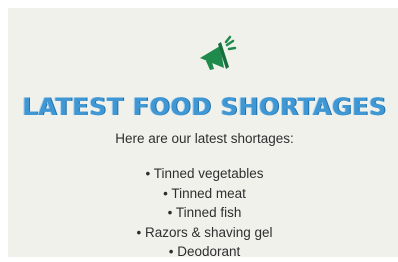 The width and height of the screenshot is (398, 262). Describe the element at coordinates (203, 252) in the screenshot. I see `list-item: Deodorant` at that location.